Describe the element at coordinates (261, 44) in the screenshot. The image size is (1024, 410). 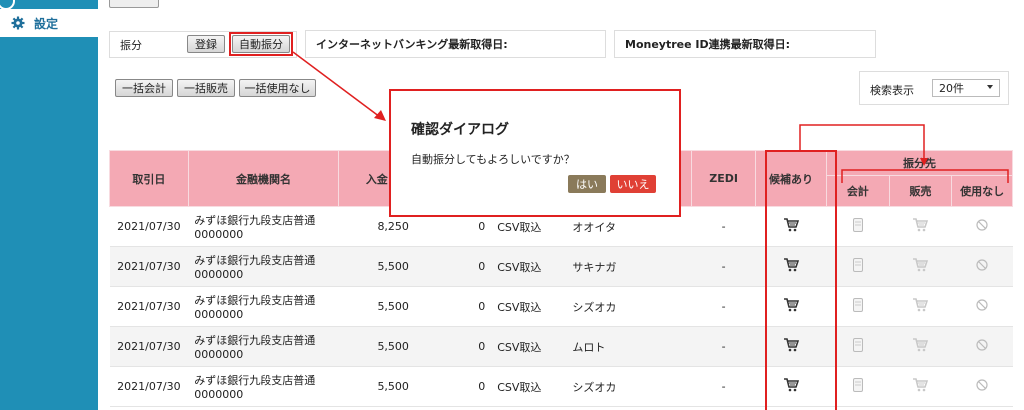
I see `highlight-auto-button` at that location.